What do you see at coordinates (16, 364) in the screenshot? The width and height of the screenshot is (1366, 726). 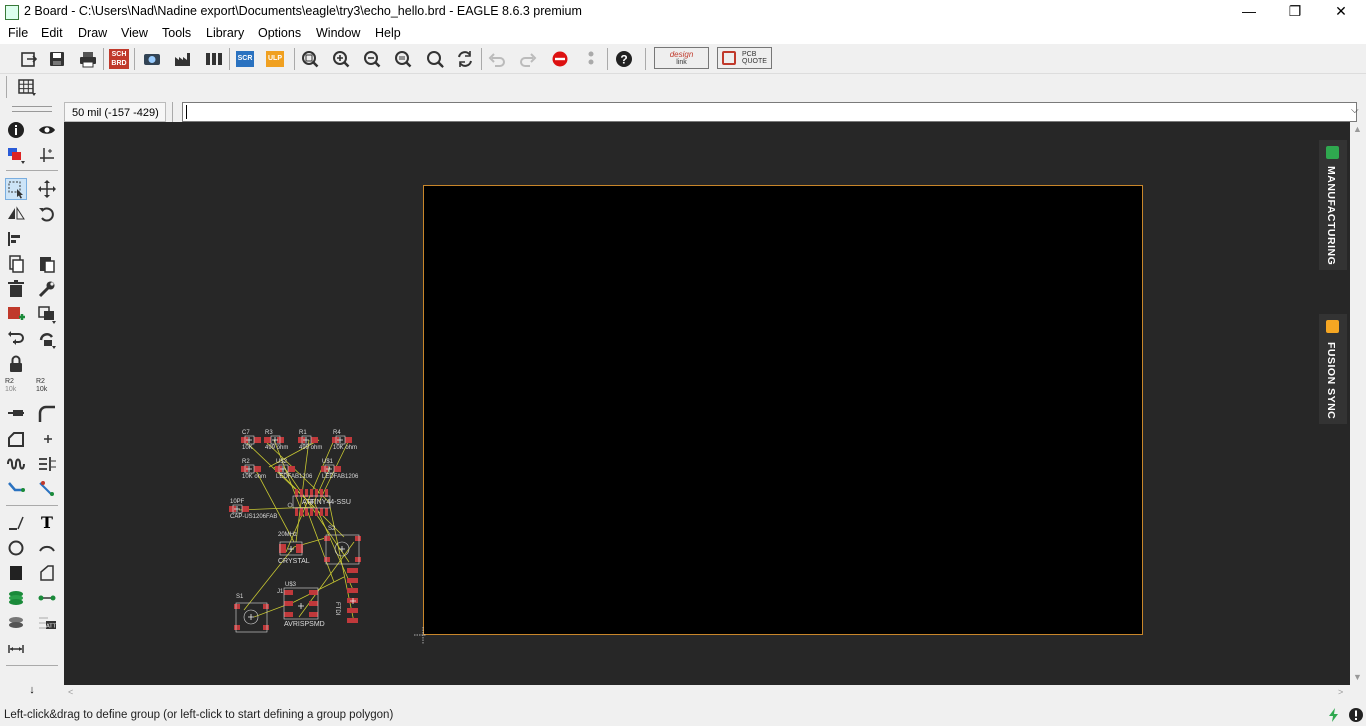 I see `lock-icon` at bounding box center [16, 364].